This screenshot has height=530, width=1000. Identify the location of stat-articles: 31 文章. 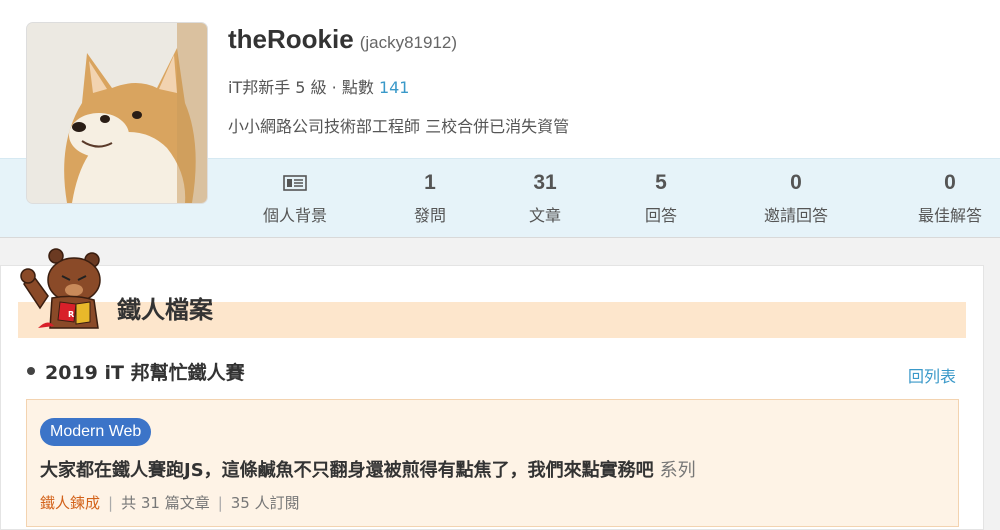
(545, 198).